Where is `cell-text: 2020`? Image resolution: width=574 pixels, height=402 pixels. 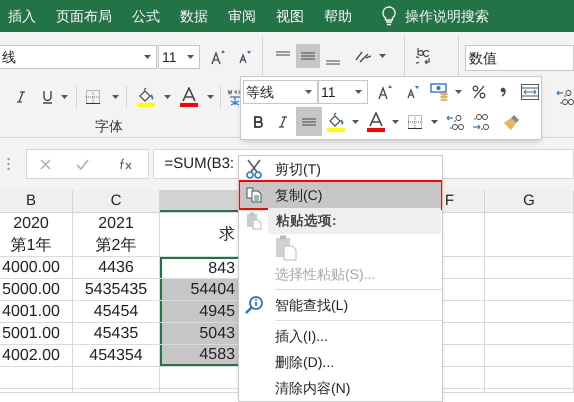
cell-text: 2020 is located at coordinates (31, 224).